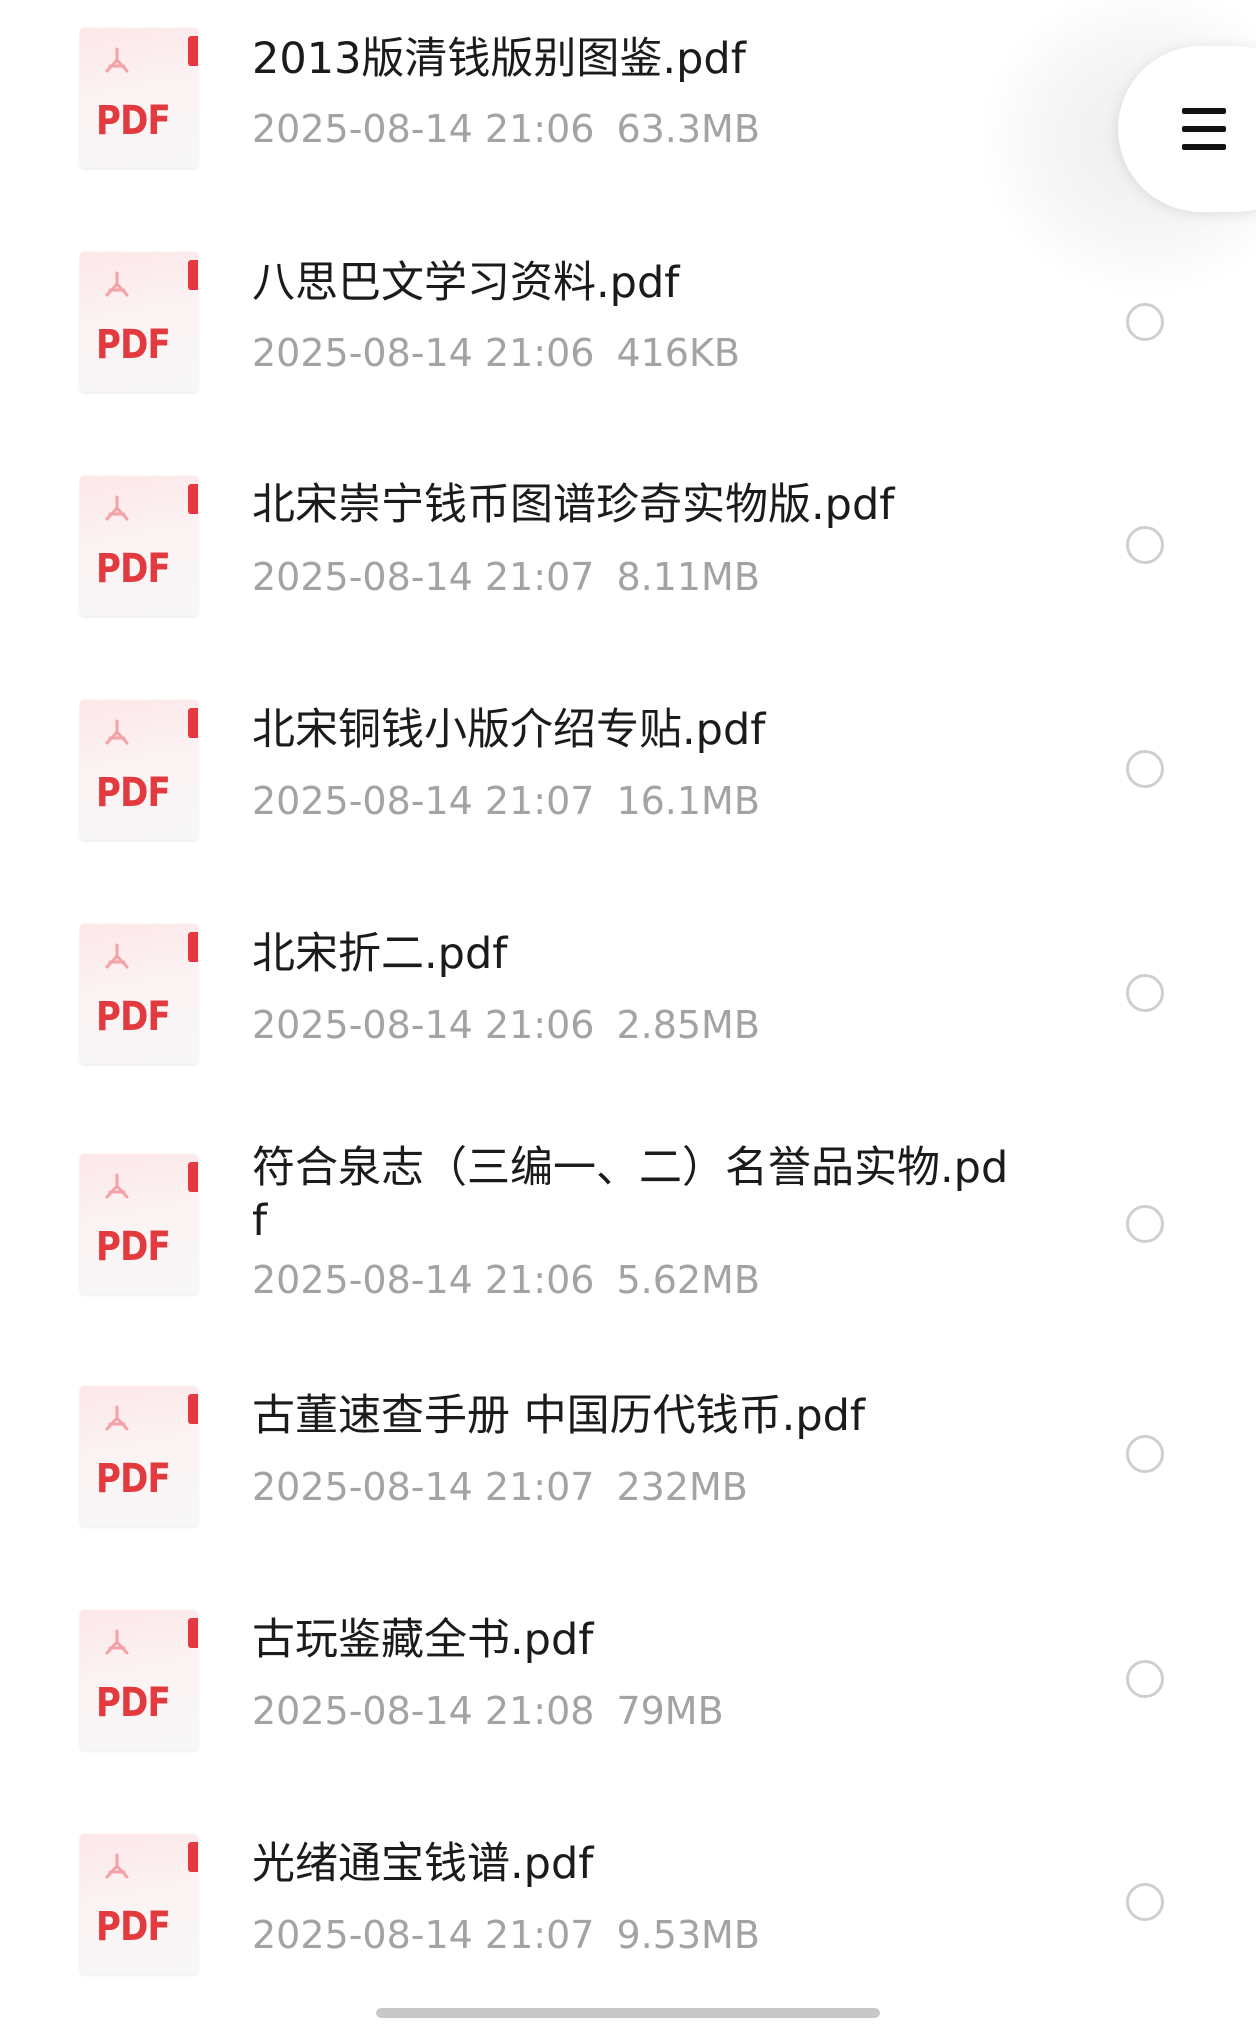 This screenshot has height=2024, width=1256. I want to click on file-size: 8.11MB, so click(688, 577).